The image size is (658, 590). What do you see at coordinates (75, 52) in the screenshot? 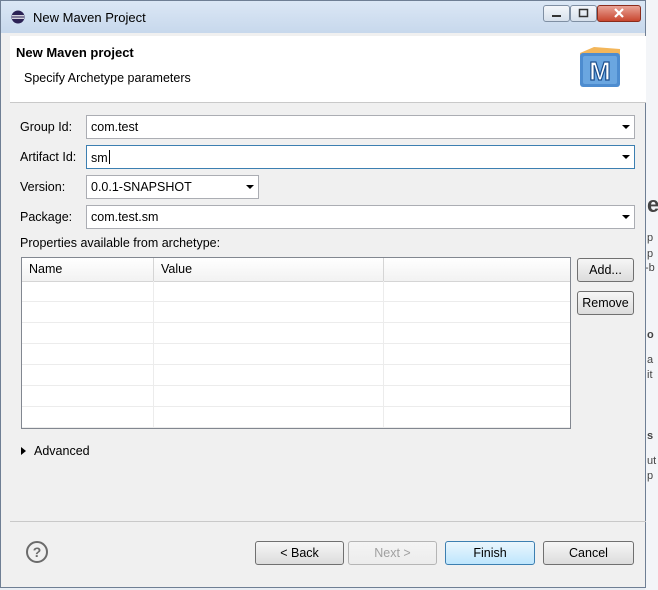
I see `wizard-title: New Maven project` at bounding box center [75, 52].